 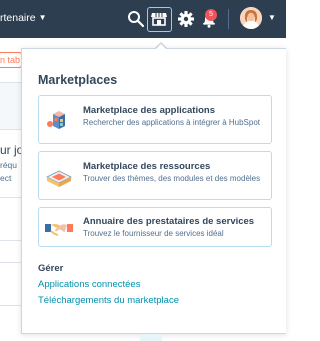 What do you see at coordinates (169, 221) in the screenshot?
I see `solutions-directory-title: Annuaire des prestataires de services` at bounding box center [169, 221].